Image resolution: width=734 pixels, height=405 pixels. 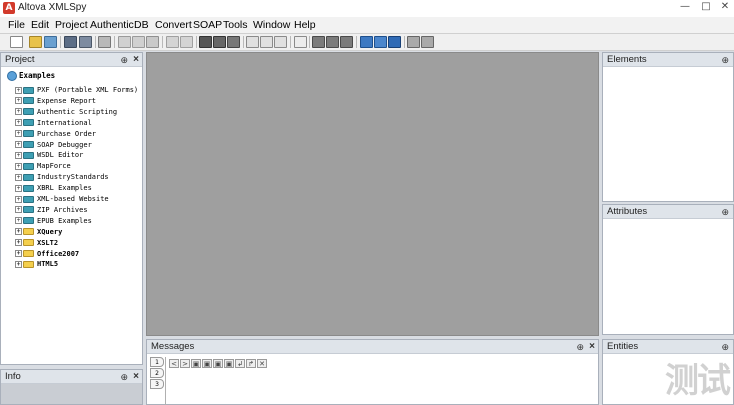 What do you see at coordinates (55, 101) in the screenshot?
I see `project-tree-item: + Expense Report` at bounding box center [55, 101].